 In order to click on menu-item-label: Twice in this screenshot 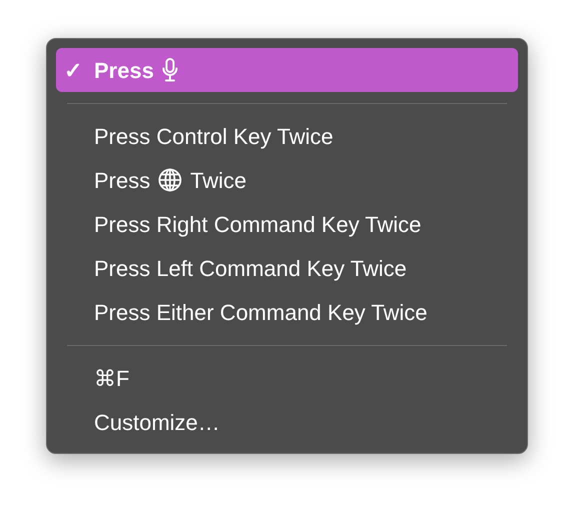, I will do `click(218, 180)`.